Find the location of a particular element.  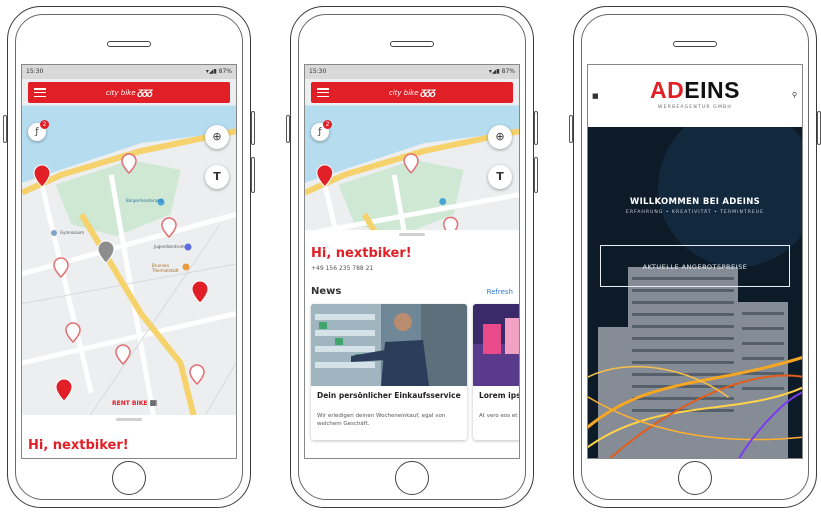

map-label: Brunnen Thermalstadt is located at coordinates (165, 268).